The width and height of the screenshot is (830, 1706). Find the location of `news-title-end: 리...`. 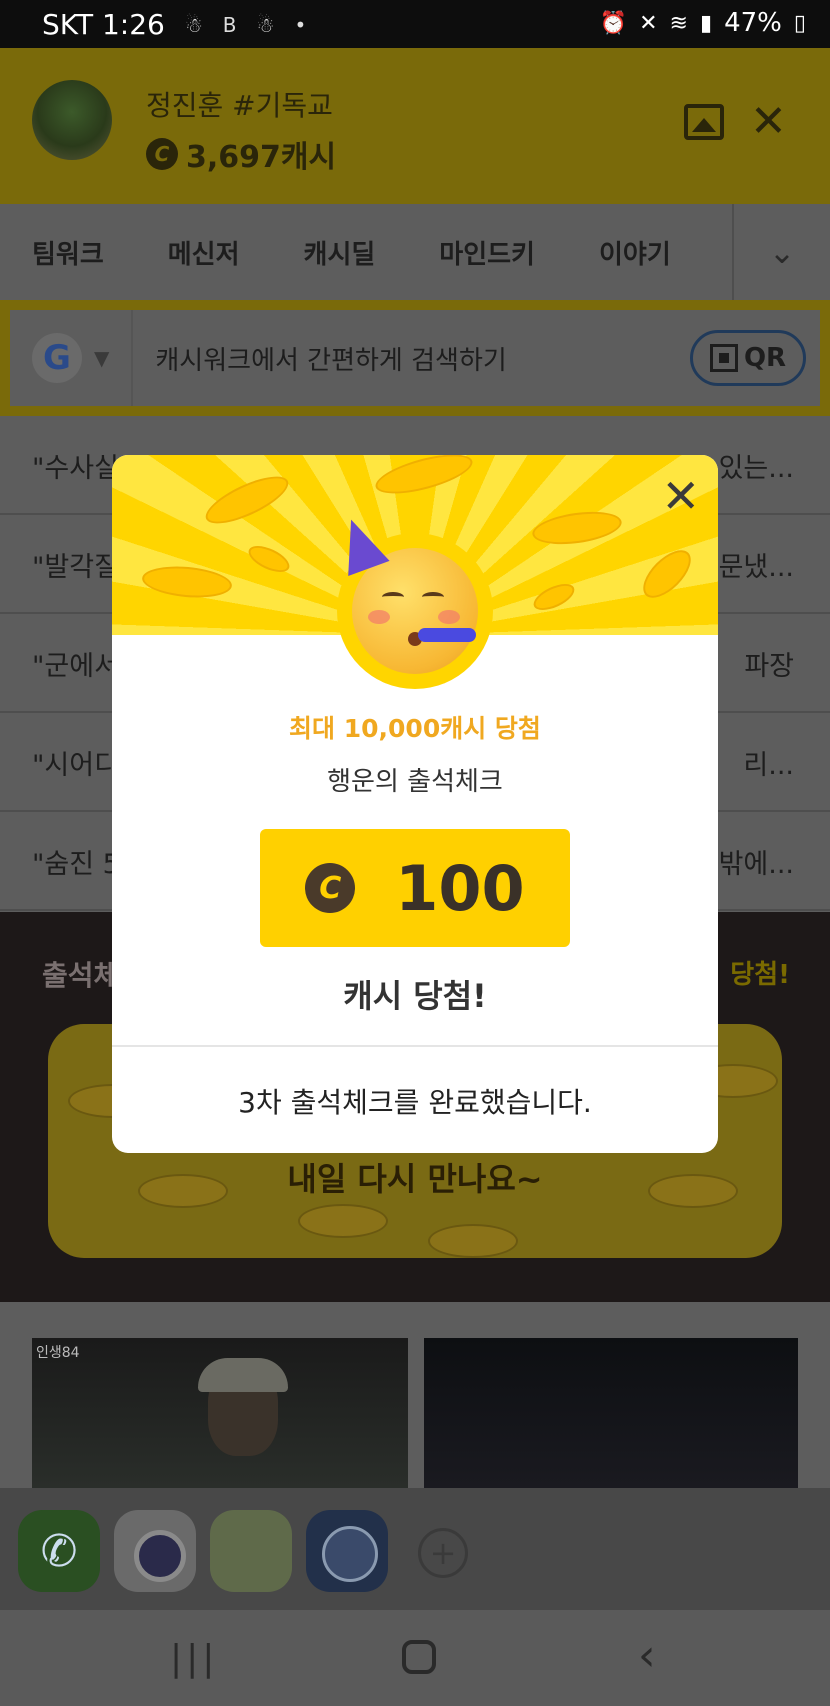

news-title-end: 리... is located at coordinates (768, 765).